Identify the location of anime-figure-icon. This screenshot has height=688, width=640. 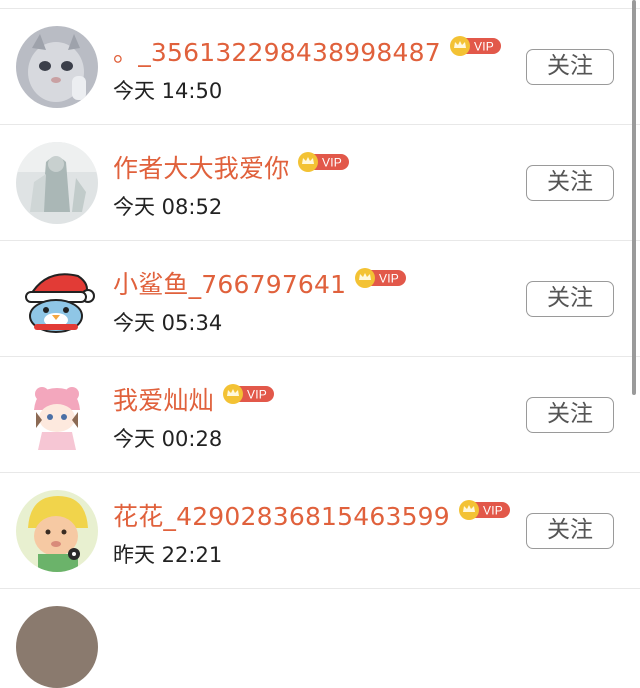
(57, 183).